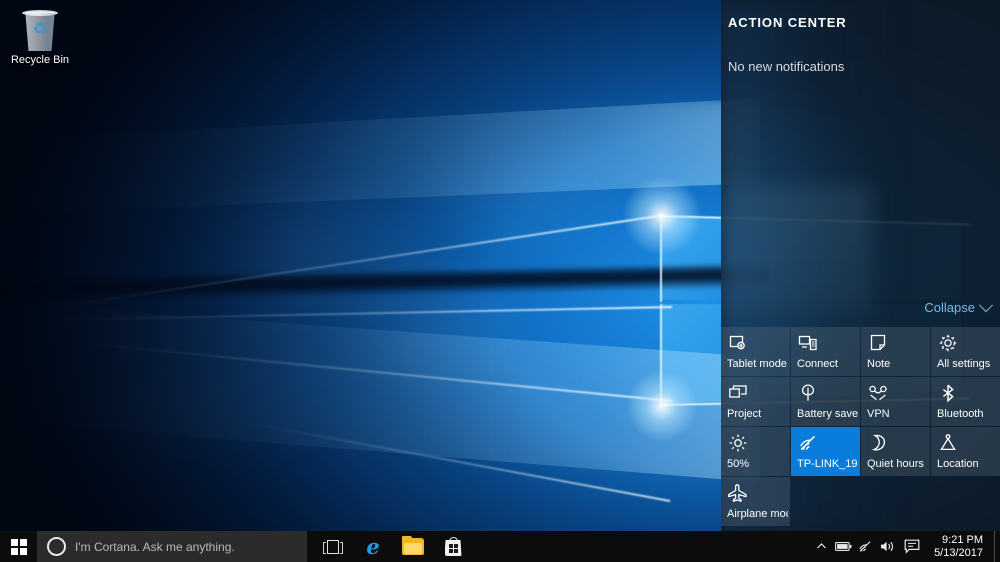  I want to click on quick-action-label: Airplane mode, so click(757, 514).